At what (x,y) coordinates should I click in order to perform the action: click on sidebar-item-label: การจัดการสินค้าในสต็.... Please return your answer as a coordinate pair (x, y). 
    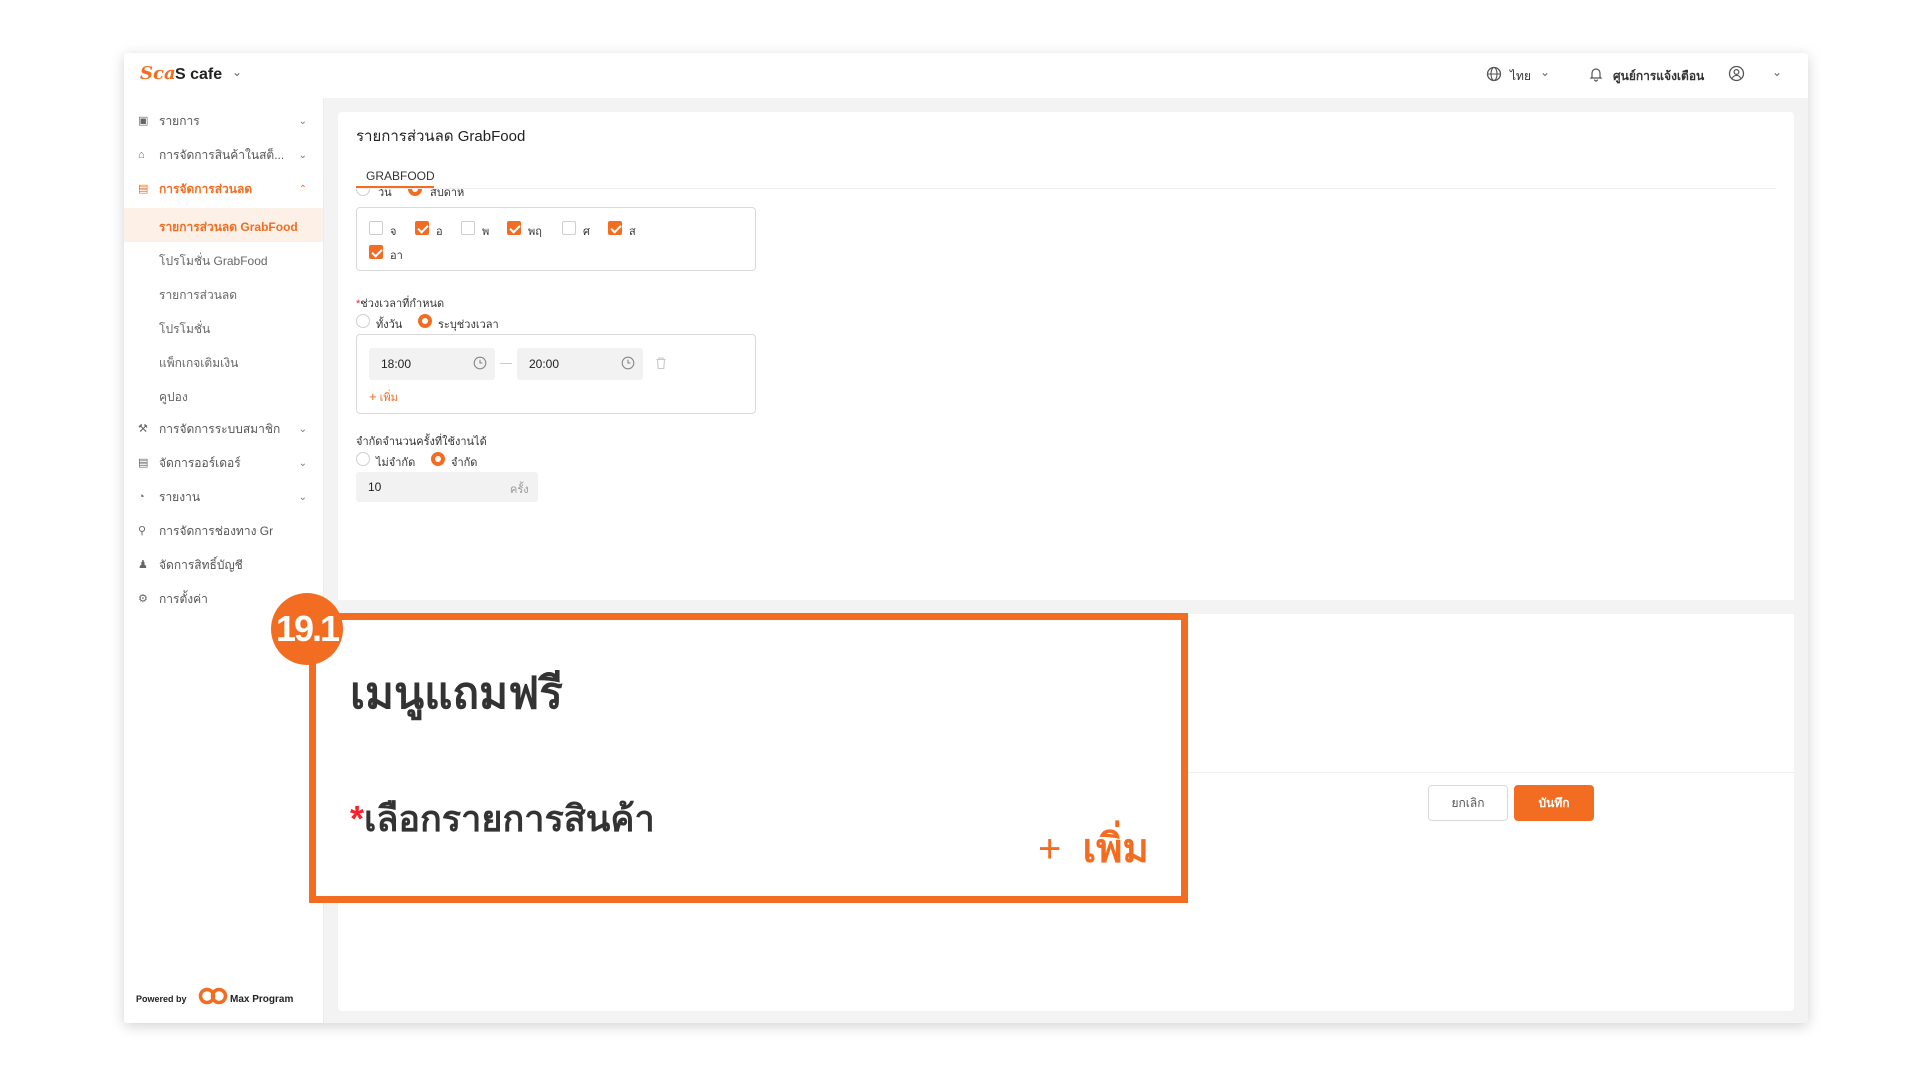
    Looking at the image, I should click on (222, 154).